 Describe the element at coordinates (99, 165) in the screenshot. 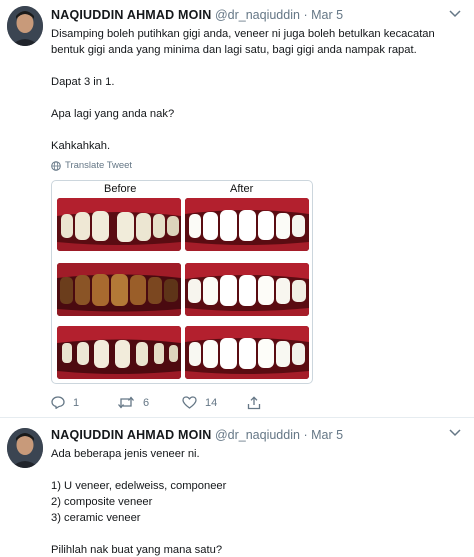

I see `translate-label: Translate Tweet` at that location.